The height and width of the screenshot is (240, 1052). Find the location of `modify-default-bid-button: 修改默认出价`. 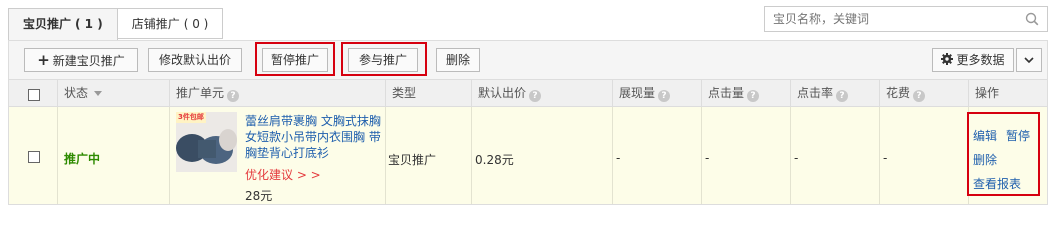

modify-default-bid-button: 修改默认出价 is located at coordinates (195, 60).